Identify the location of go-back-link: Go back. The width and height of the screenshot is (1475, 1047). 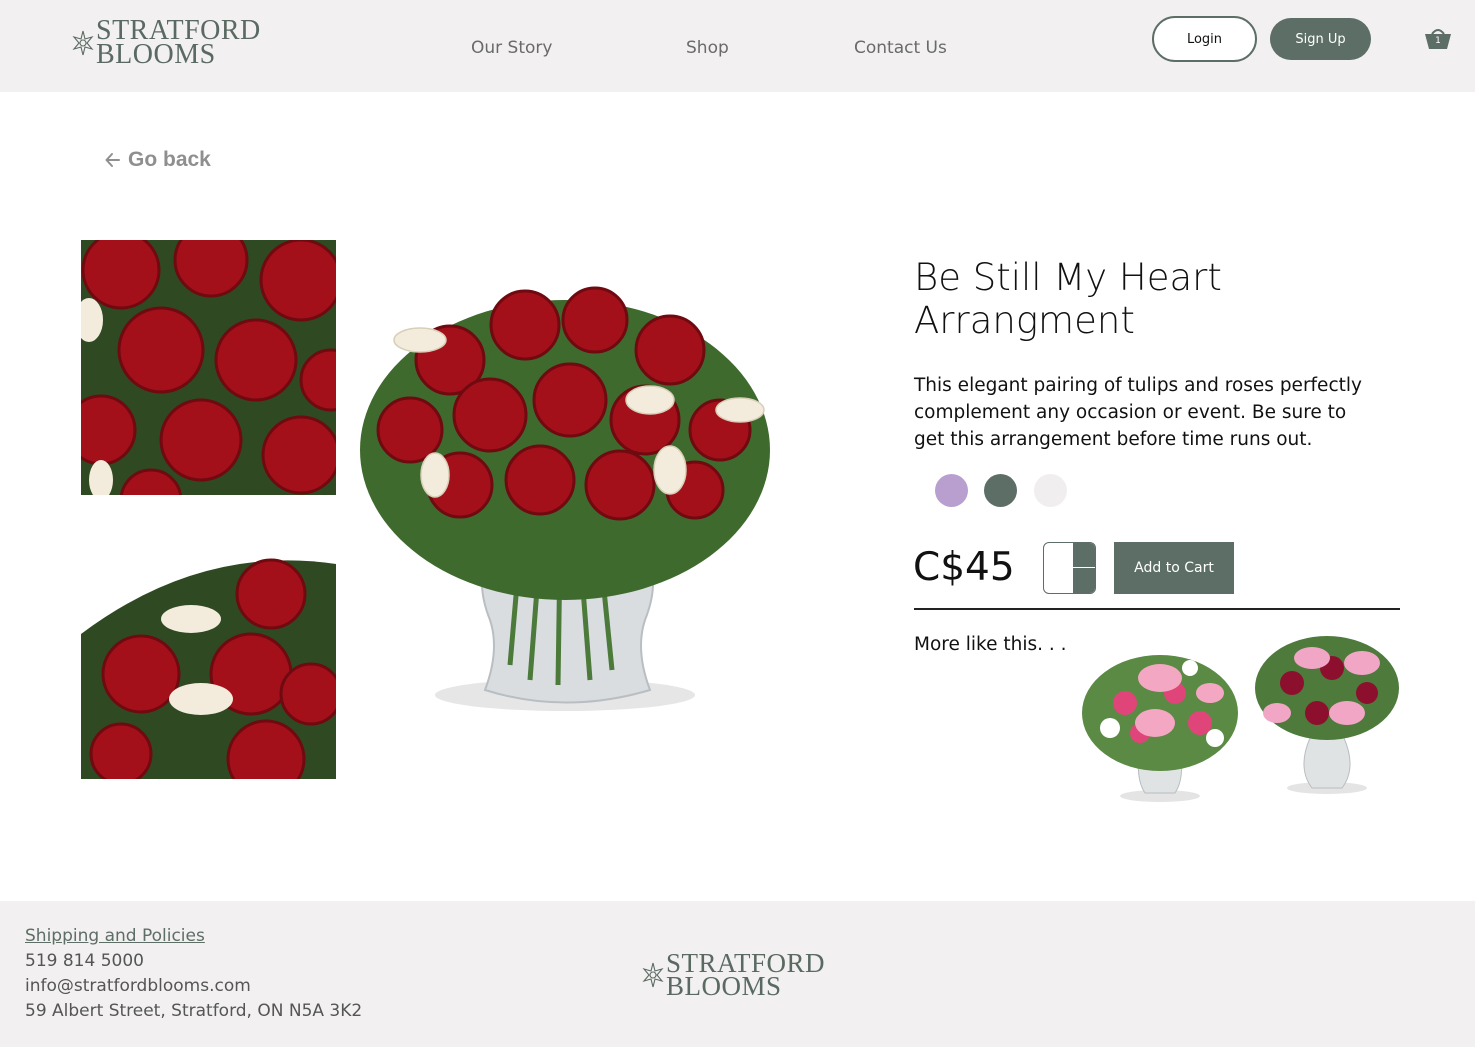
(157, 160).